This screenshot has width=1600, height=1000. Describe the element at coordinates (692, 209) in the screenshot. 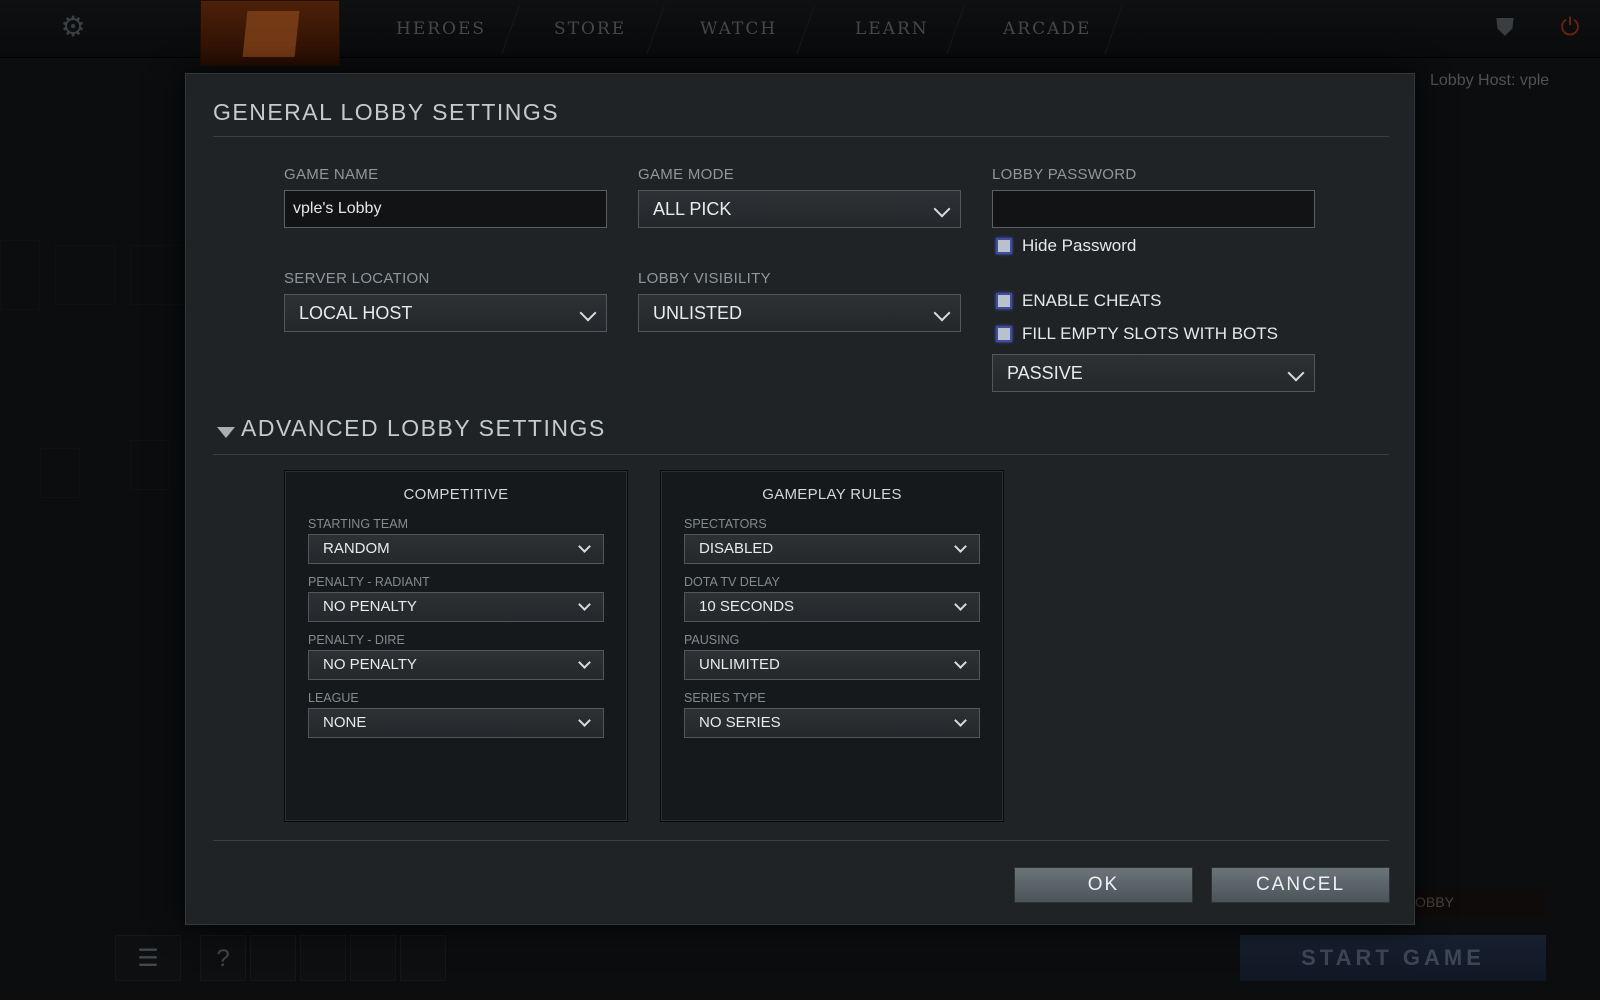

I see `game-mode-value: ALL PICK` at that location.